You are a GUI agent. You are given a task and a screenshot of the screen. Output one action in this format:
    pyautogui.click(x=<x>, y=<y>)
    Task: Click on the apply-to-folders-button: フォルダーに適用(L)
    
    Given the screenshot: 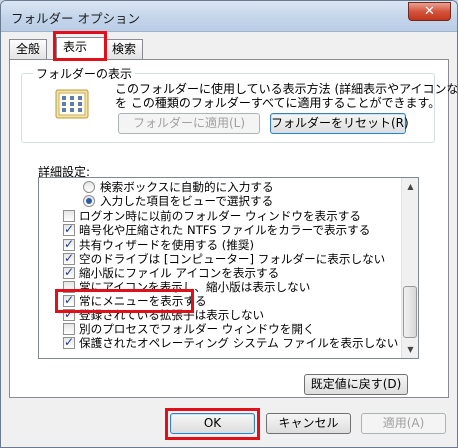 What is the action you would take?
    pyautogui.click(x=189, y=123)
    